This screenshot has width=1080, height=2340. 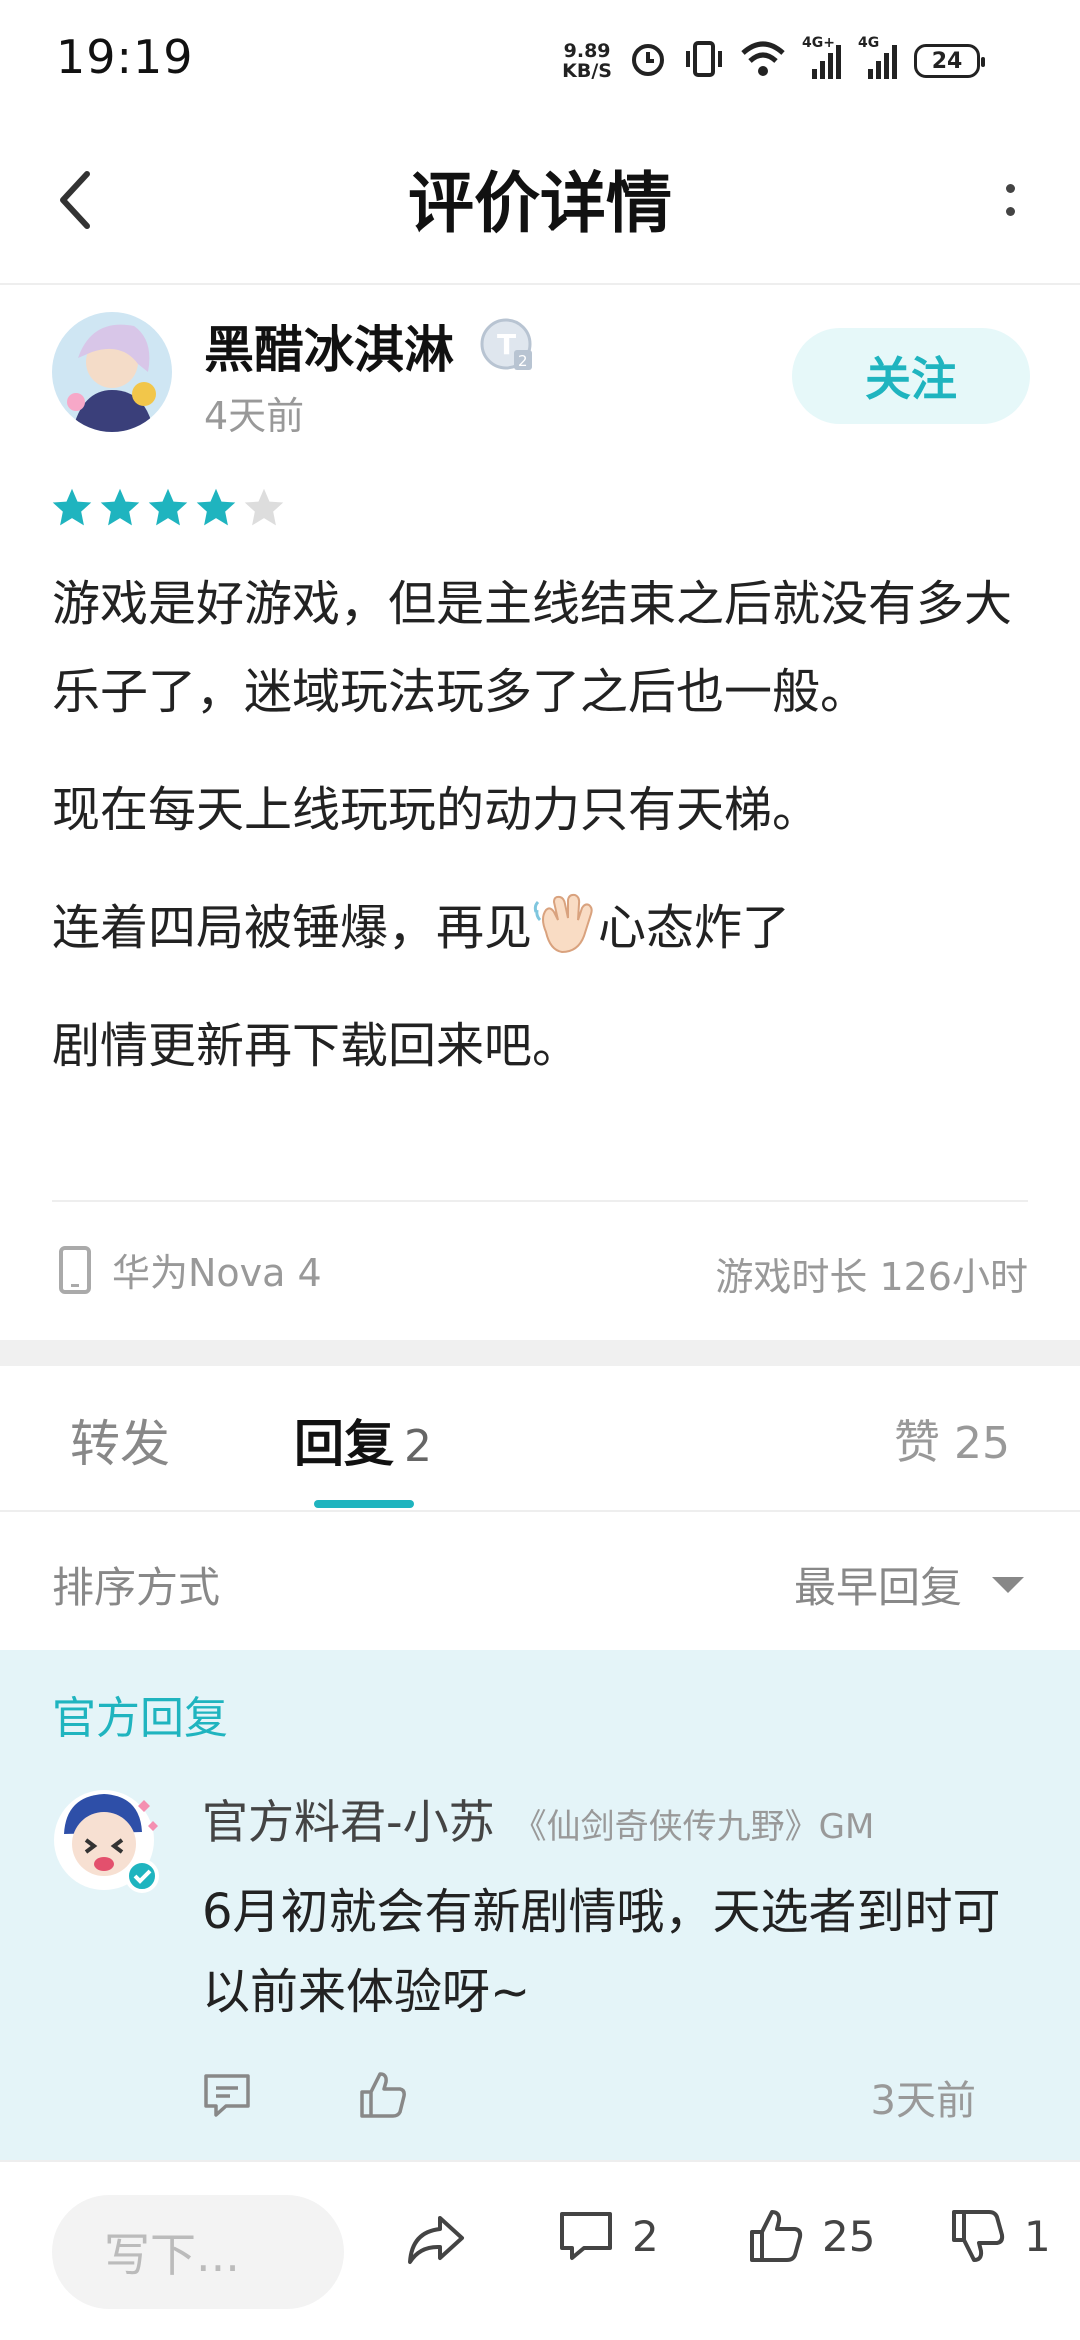 I want to click on waving-hand-icon, so click(x=565, y=924).